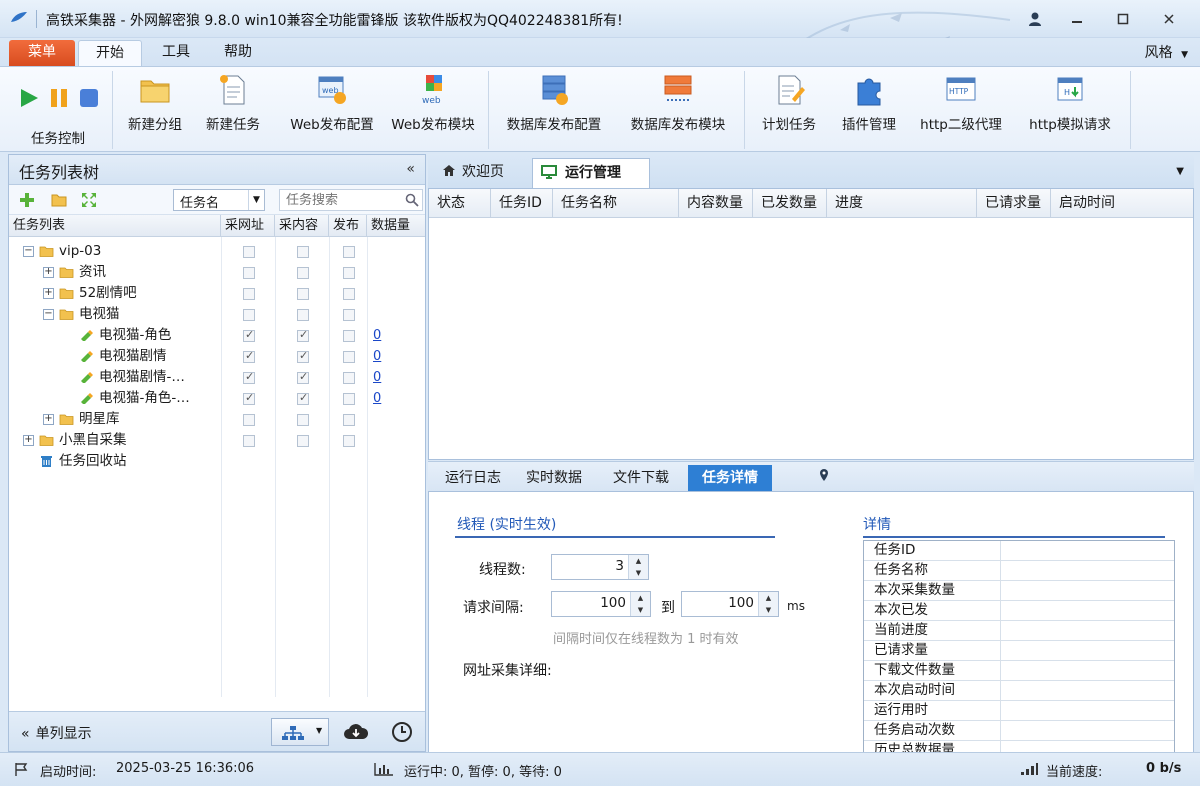  What do you see at coordinates (217, 335) in the screenshot?
I see `task-row: 电视猫-角色 0` at bounding box center [217, 335].